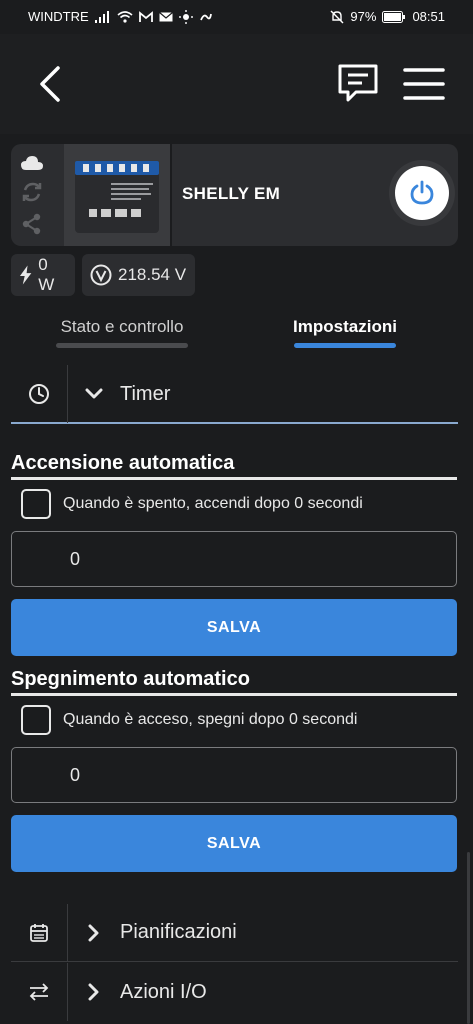  Describe the element at coordinates (58, 16) in the screenshot. I see `carrier-label: WINDTRE` at that location.